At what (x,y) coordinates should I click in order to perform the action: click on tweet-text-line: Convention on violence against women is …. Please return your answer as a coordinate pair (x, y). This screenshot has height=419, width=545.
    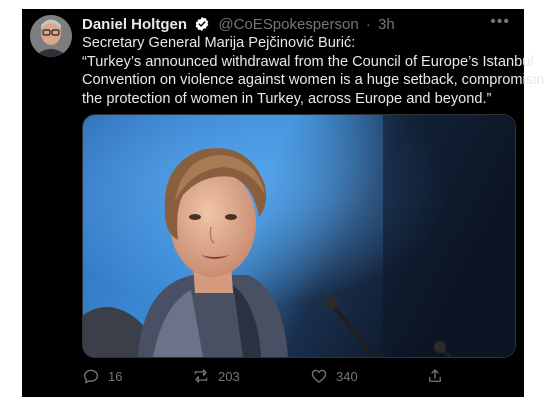
    Looking at the image, I should click on (313, 80).